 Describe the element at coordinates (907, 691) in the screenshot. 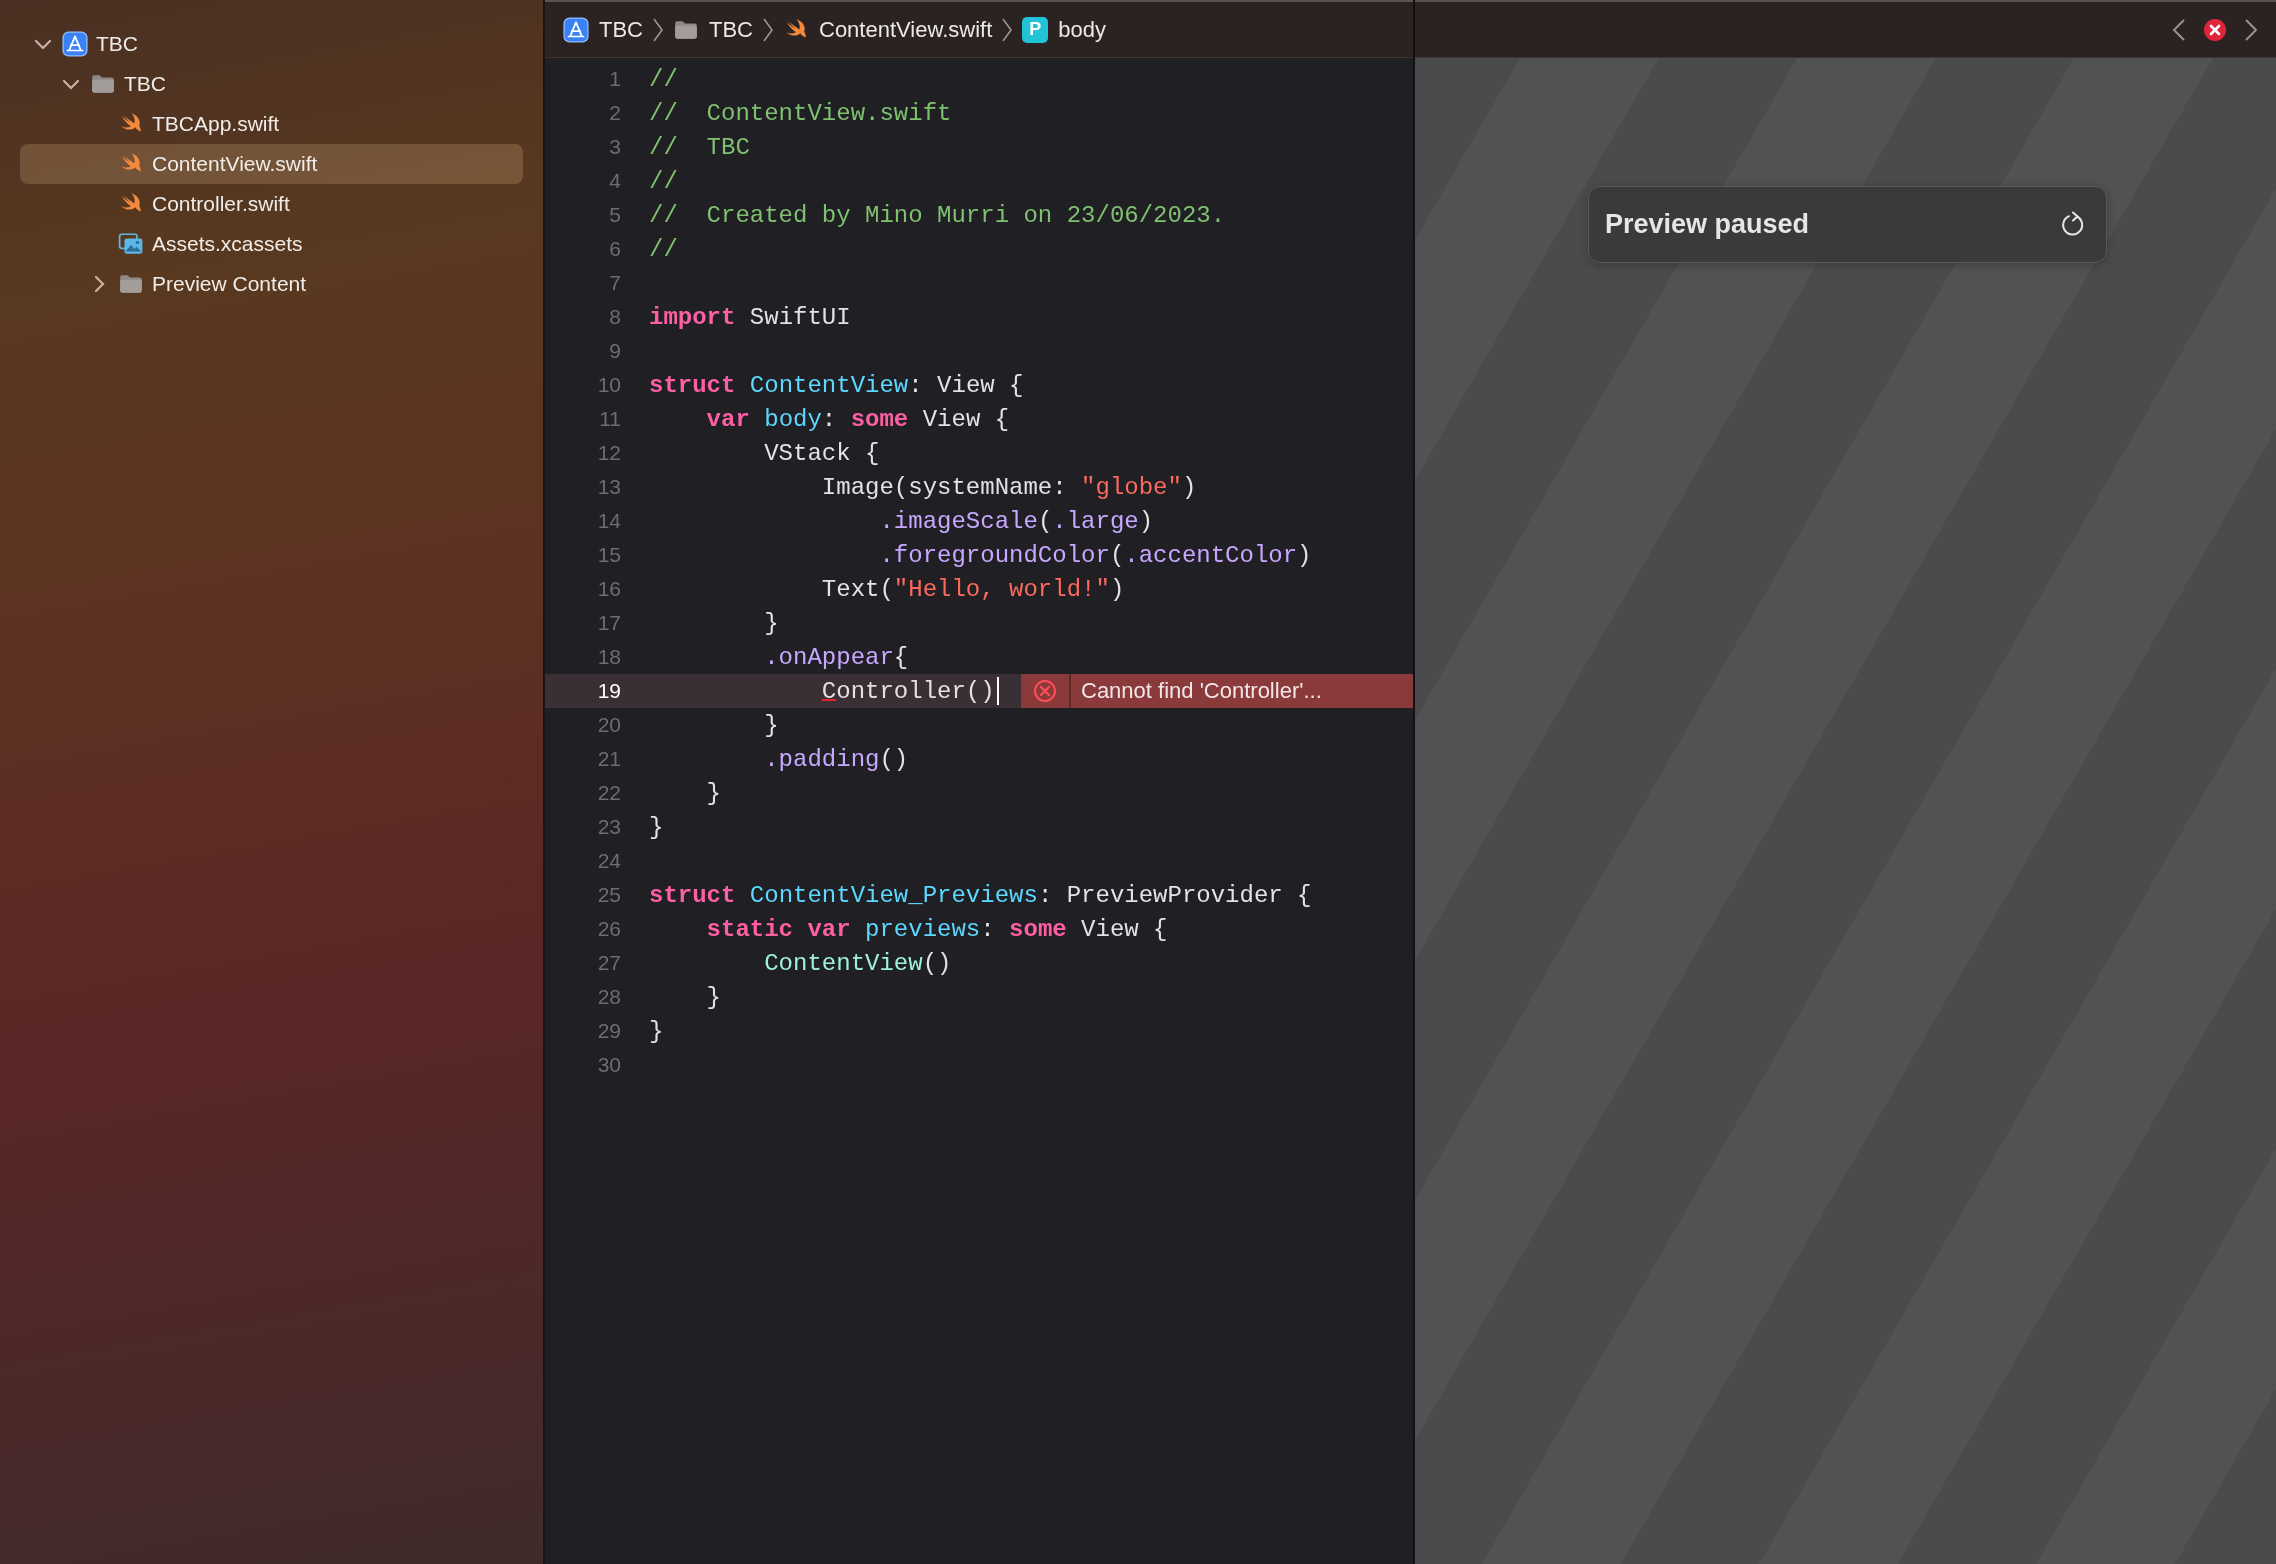

I see `code-line: Controller()` at that location.